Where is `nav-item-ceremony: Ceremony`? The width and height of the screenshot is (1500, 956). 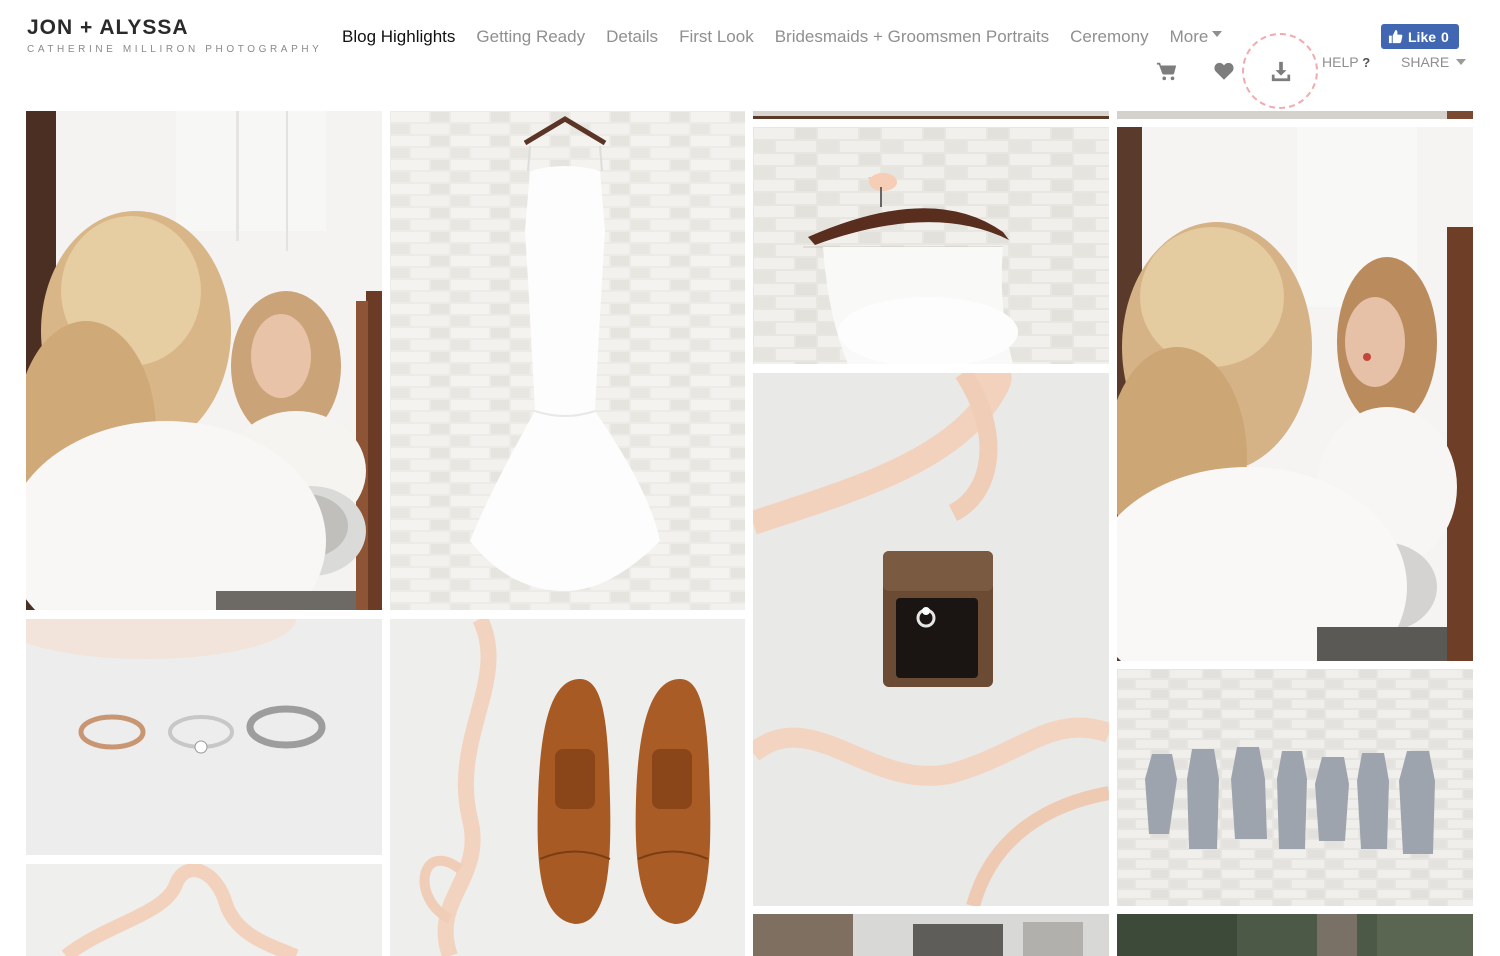
nav-item-ceremony: Ceremony is located at coordinates (1109, 37).